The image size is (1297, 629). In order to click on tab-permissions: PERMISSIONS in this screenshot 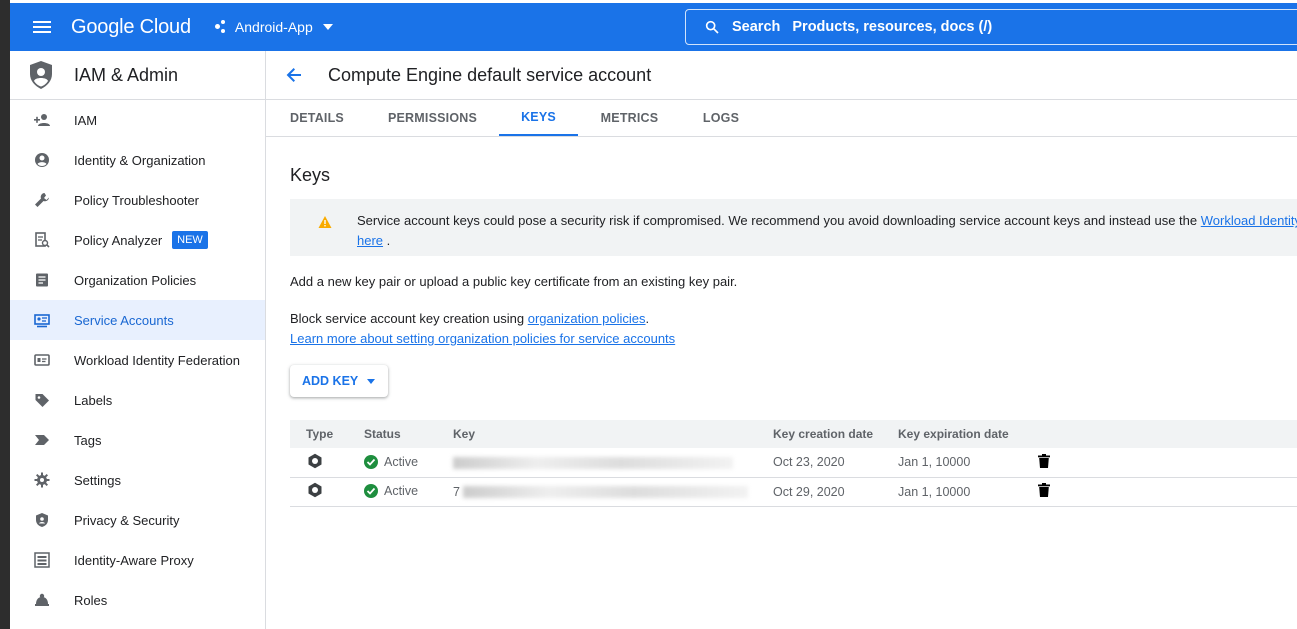, I will do `click(432, 118)`.